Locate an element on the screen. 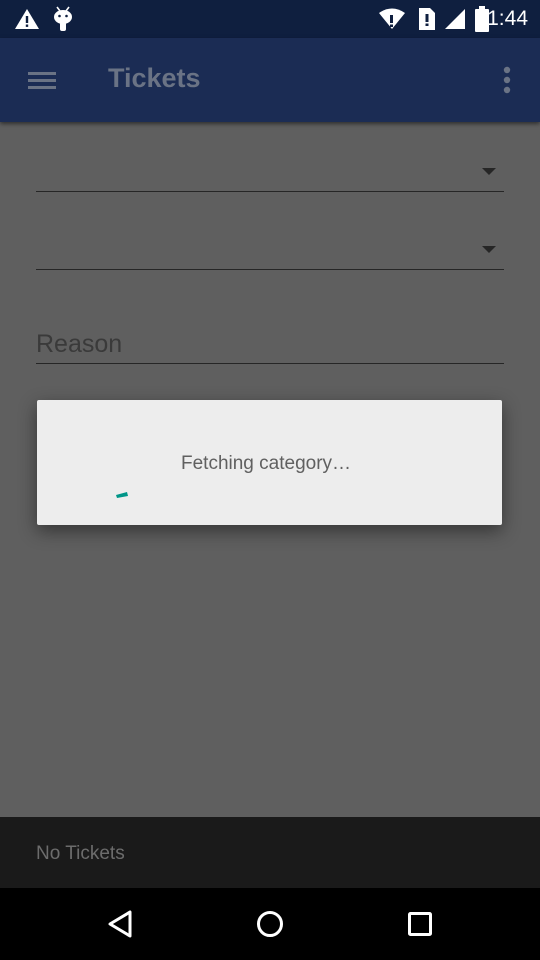 The image size is (540, 960). app-title: Tickets is located at coordinates (154, 78).